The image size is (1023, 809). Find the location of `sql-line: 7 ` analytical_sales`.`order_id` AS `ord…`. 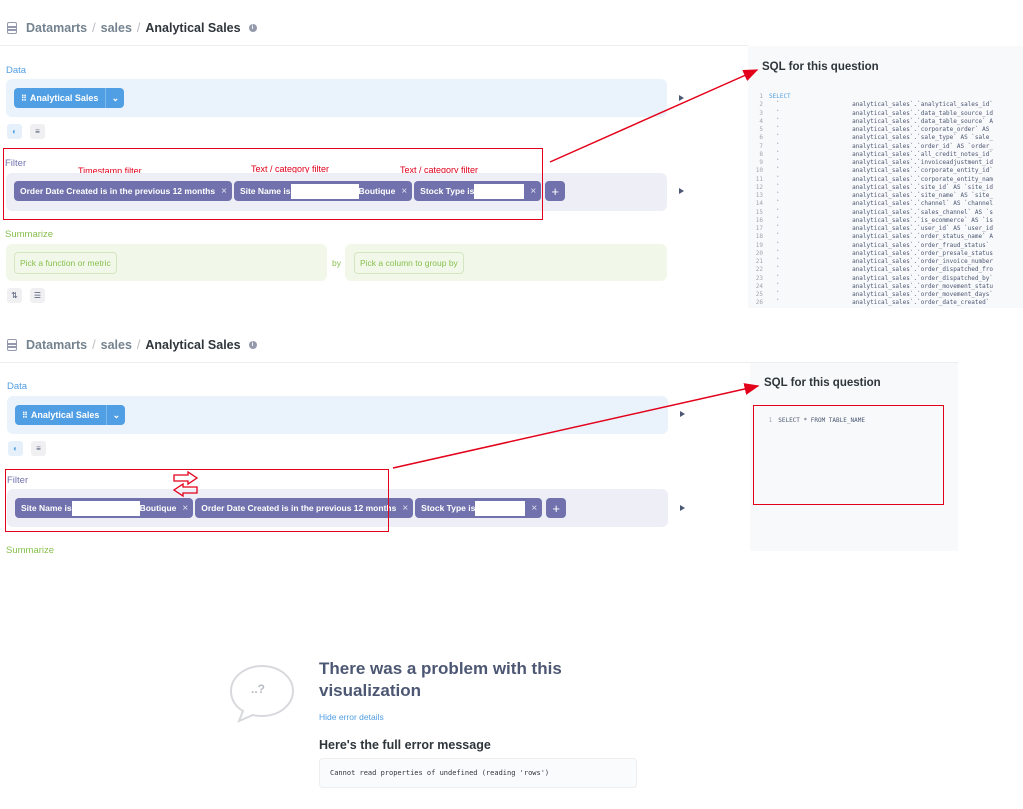

sql-line: 7 ` analytical_sales`.`order_id` AS `ord… is located at coordinates (876, 146).